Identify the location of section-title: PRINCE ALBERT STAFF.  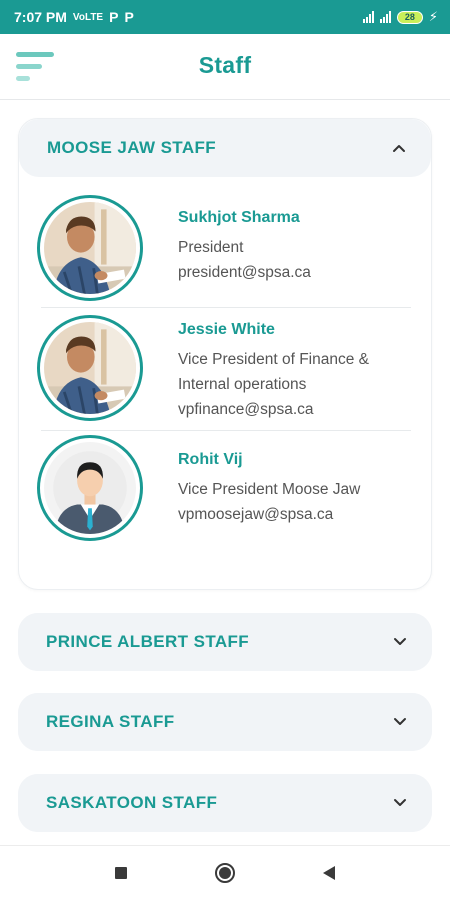
(148, 641).